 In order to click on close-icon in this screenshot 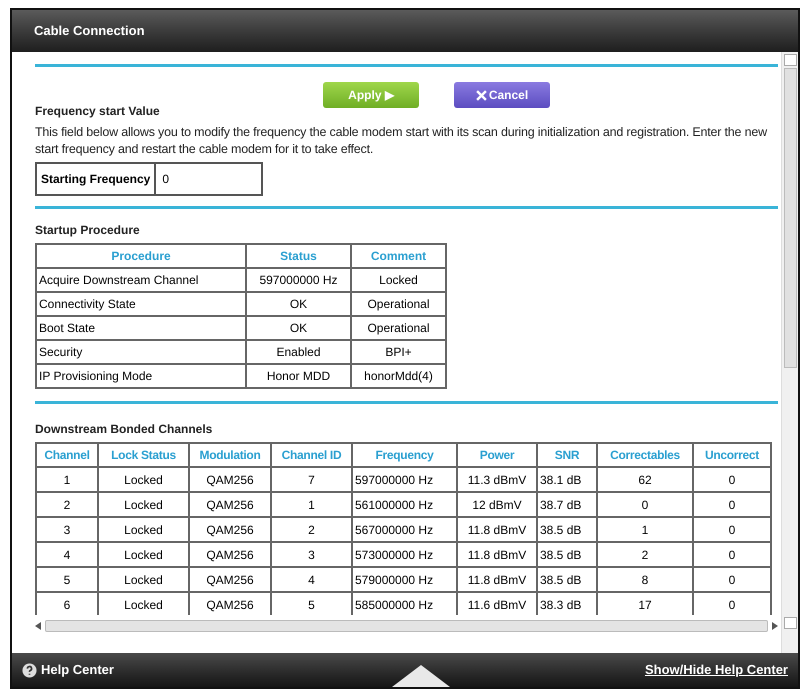, I will do `click(481, 95)`.